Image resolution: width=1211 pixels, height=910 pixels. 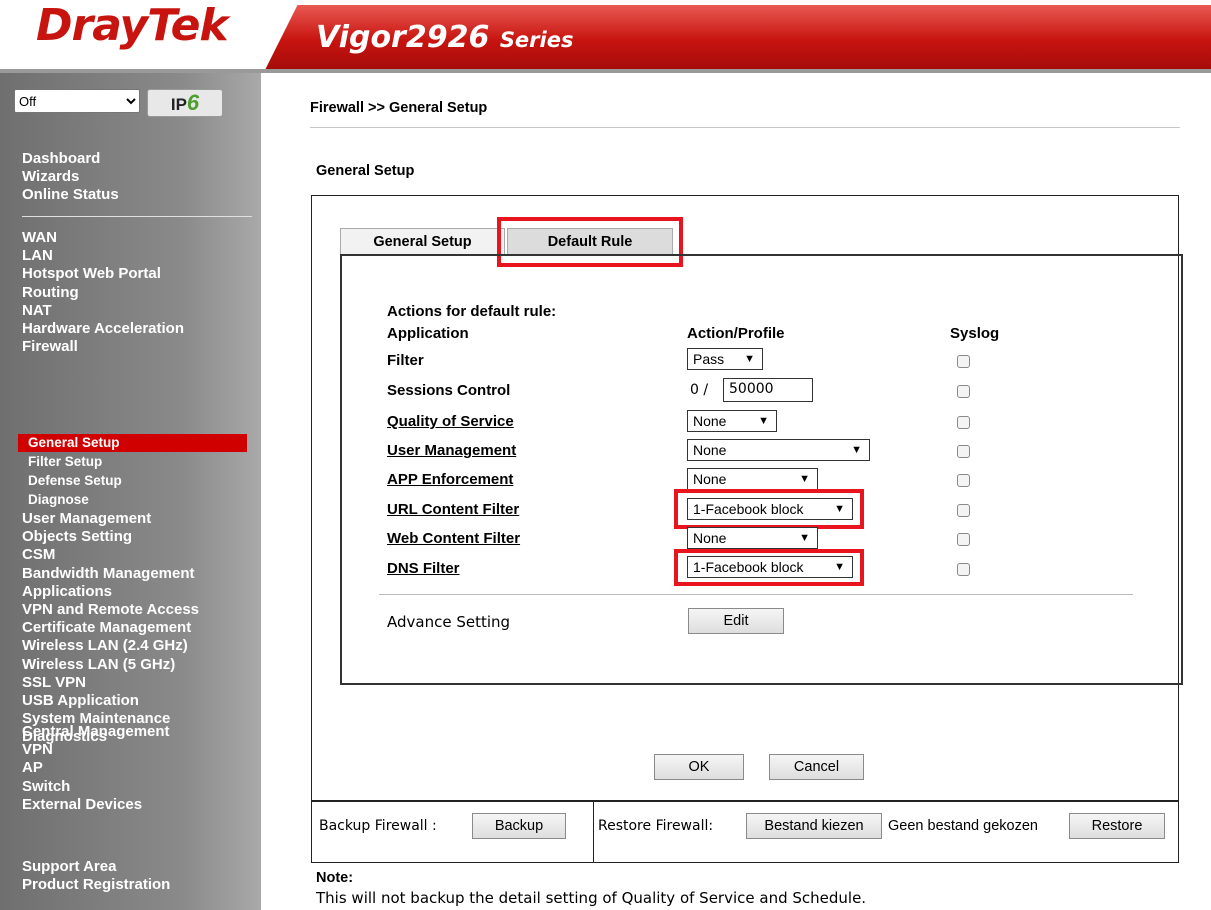 What do you see at coordinates (423, 568) in the screenshot?
I see `link-dns-filter: DNS Filter` at bounding box center [423, 568].